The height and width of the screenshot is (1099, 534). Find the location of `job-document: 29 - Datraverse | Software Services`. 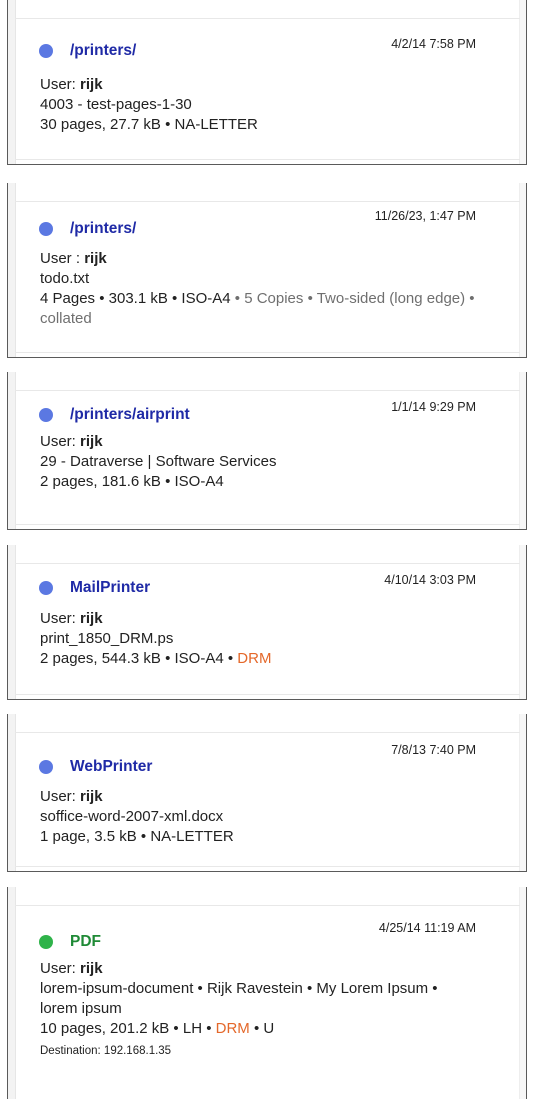

job-document: 29 - Datraverse | Software Services is located at coordinates (158, 461).